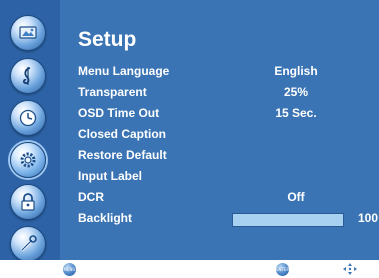  I want to click on button-hint-bar: MENU ENTER, so click(189, 269).